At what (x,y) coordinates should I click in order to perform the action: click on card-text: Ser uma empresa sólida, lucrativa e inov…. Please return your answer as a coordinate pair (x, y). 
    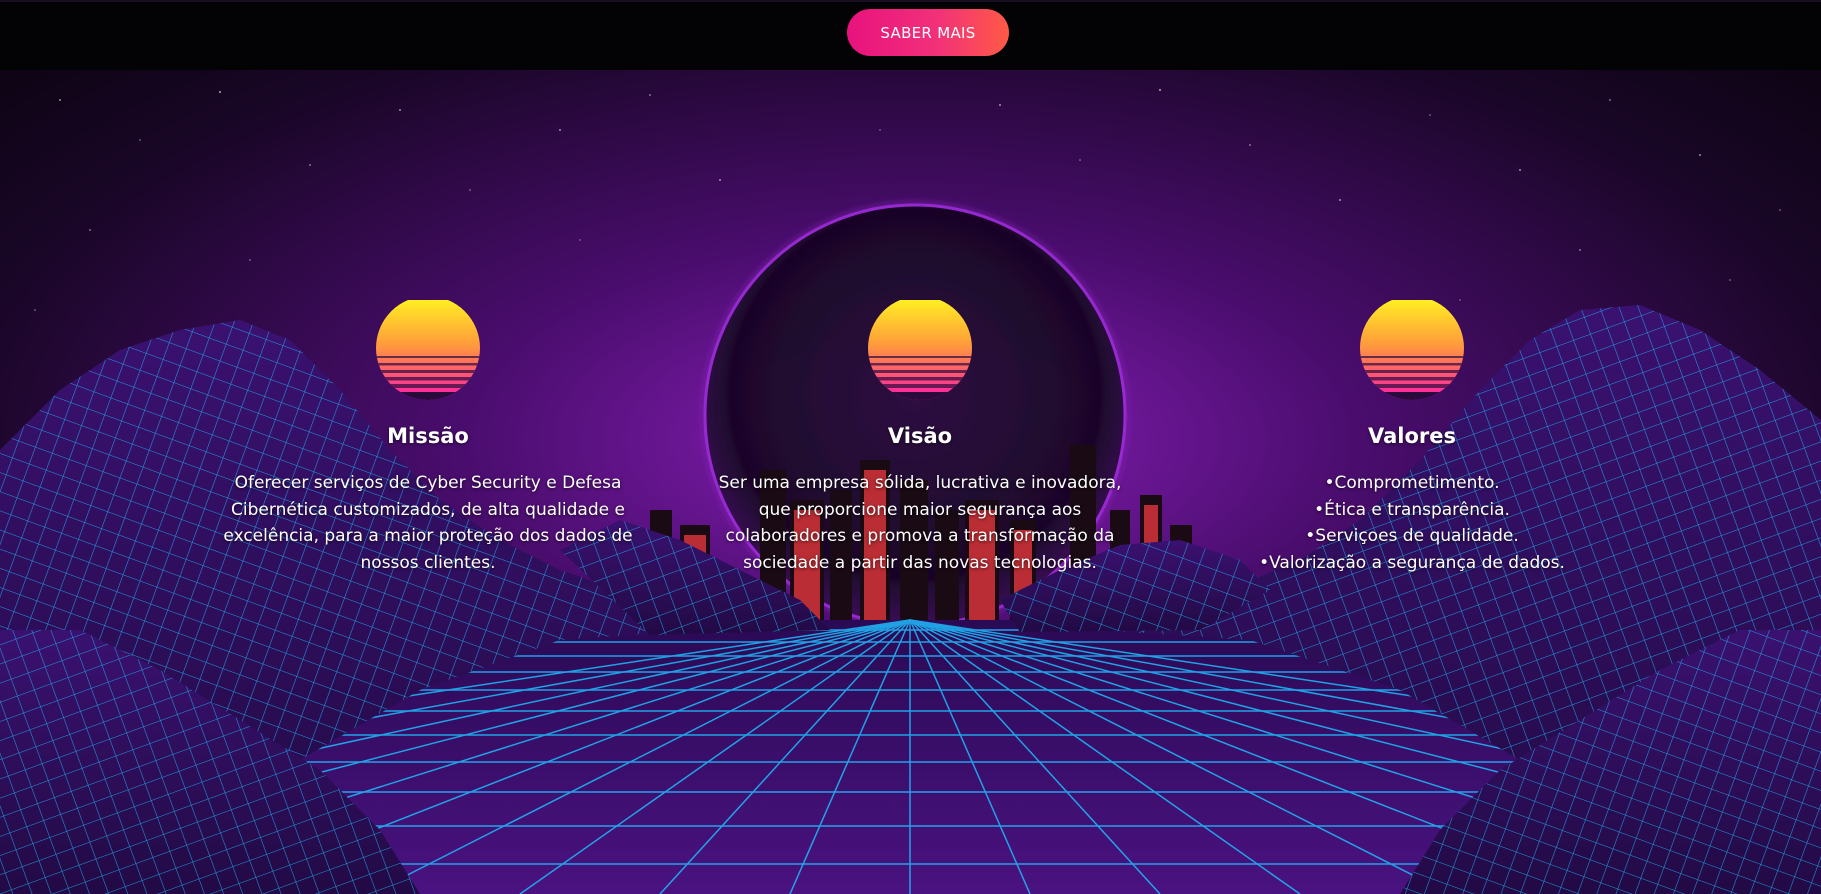
    Looking at the image, I should click on (920, 523).